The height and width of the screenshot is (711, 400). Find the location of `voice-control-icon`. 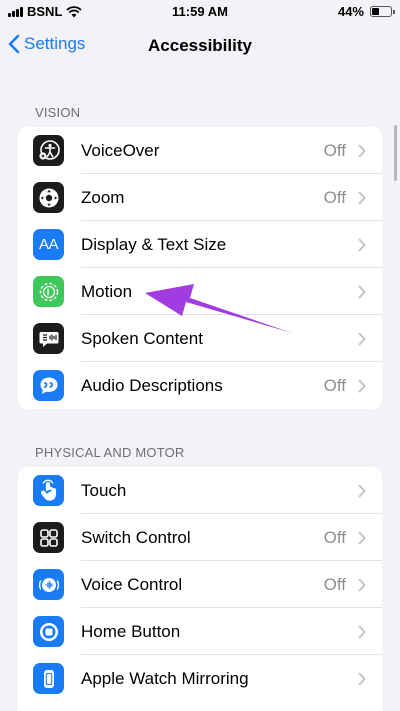

voice-control-icon is located at coordinates (48, 584).